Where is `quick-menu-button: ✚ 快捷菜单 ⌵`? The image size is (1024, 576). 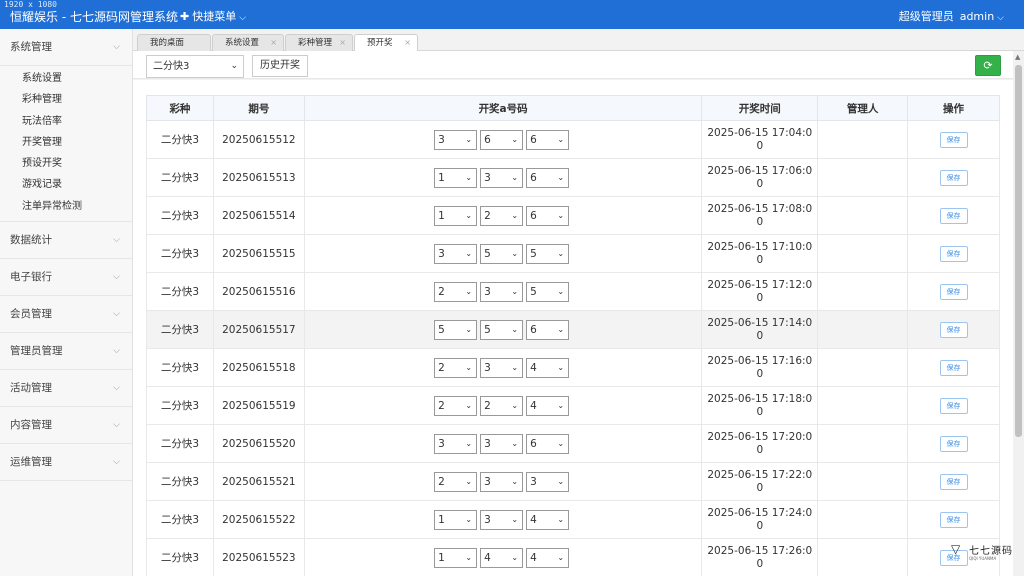
quick-menu-button: ✚ 快捷菜单 ⌵ is located at coordinates (213, 16).